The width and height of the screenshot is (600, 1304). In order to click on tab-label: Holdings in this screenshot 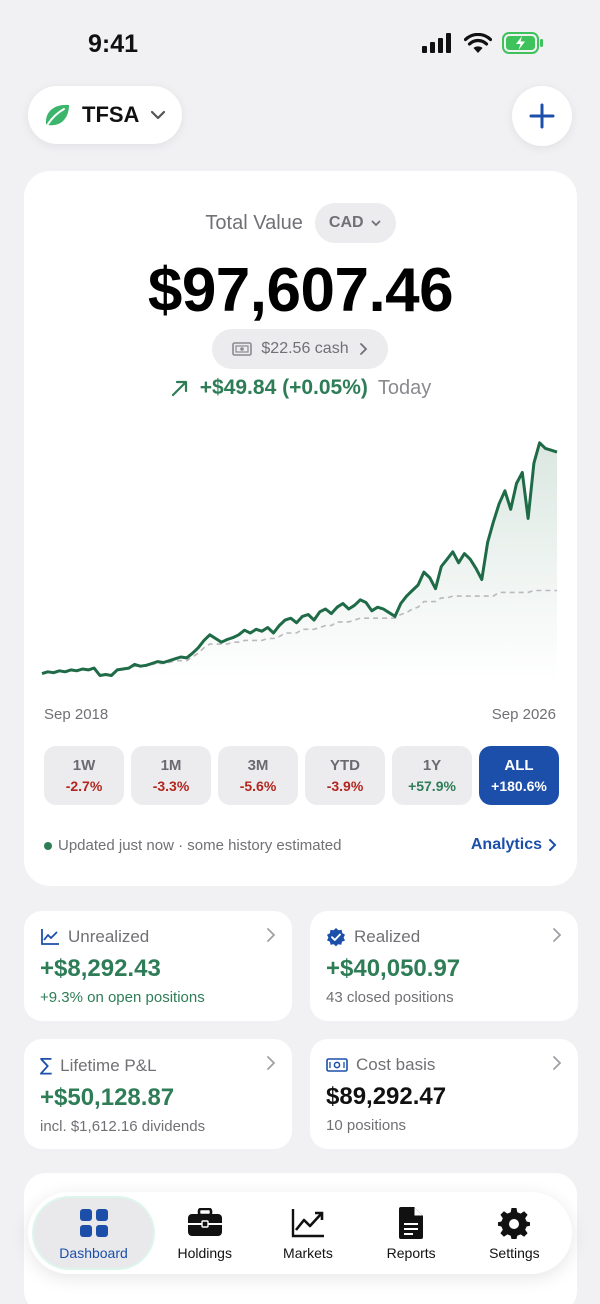, I will do `click(204, 1252)`.